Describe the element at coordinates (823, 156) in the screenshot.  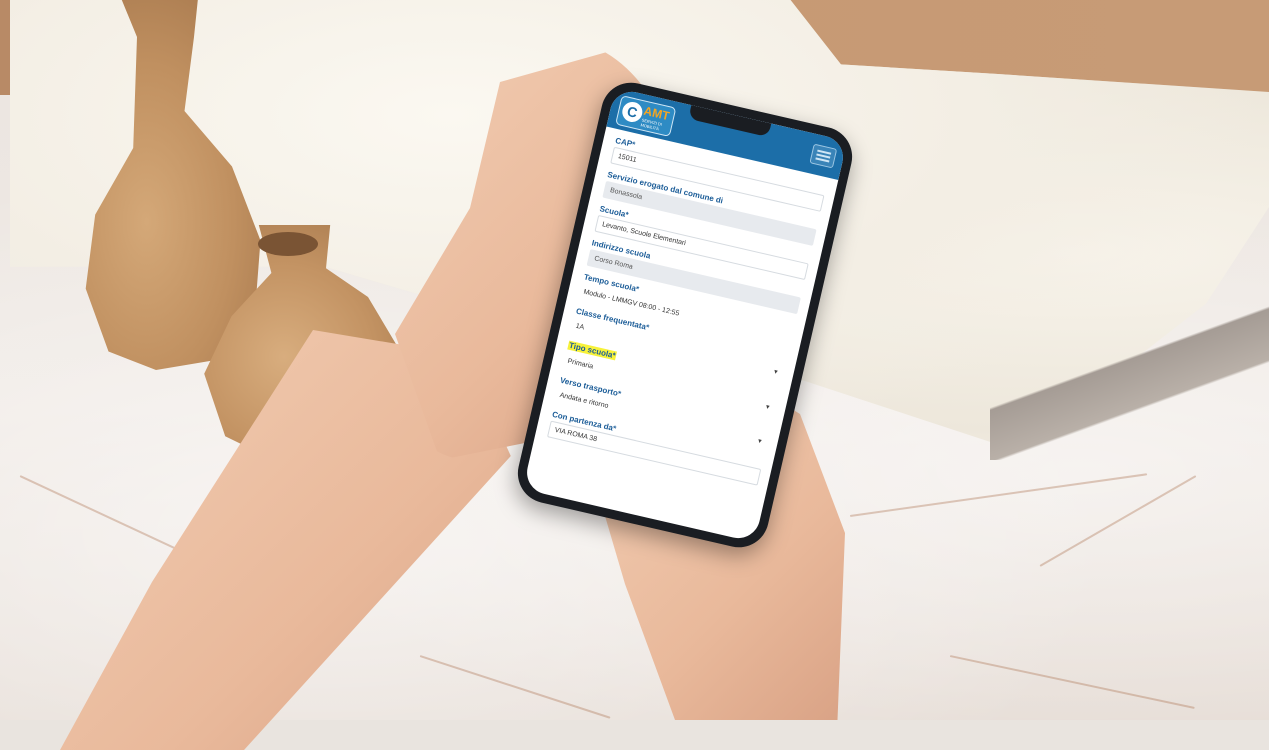
I see `hamburger-menu-icon` at that location.